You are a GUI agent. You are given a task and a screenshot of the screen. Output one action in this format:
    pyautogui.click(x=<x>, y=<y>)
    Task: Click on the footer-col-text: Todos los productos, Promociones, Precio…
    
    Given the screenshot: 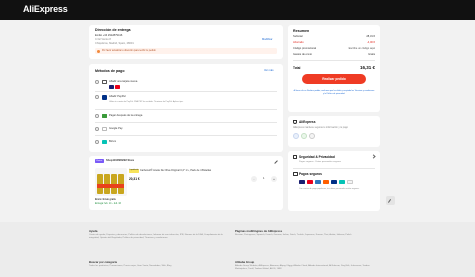 What is the action you would take?
    pyautogui.click(x=159, y=266)
    